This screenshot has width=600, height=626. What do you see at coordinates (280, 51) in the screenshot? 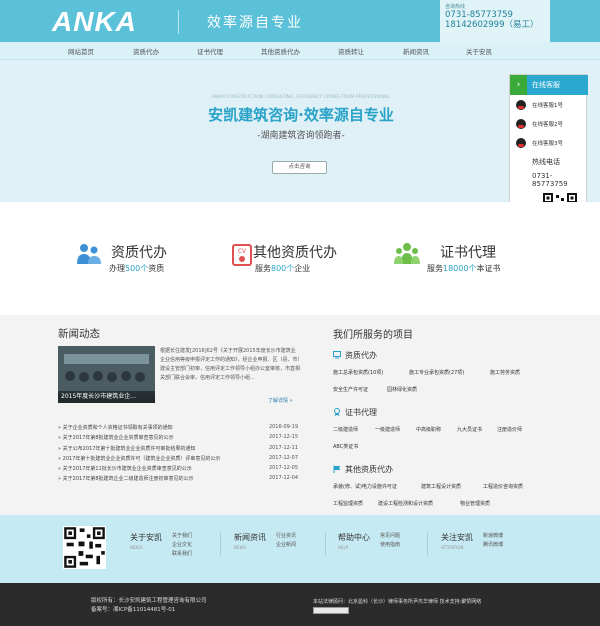
I see `nav-item-other-qualification: 其他资质代办` at bounding box center [280, 51].